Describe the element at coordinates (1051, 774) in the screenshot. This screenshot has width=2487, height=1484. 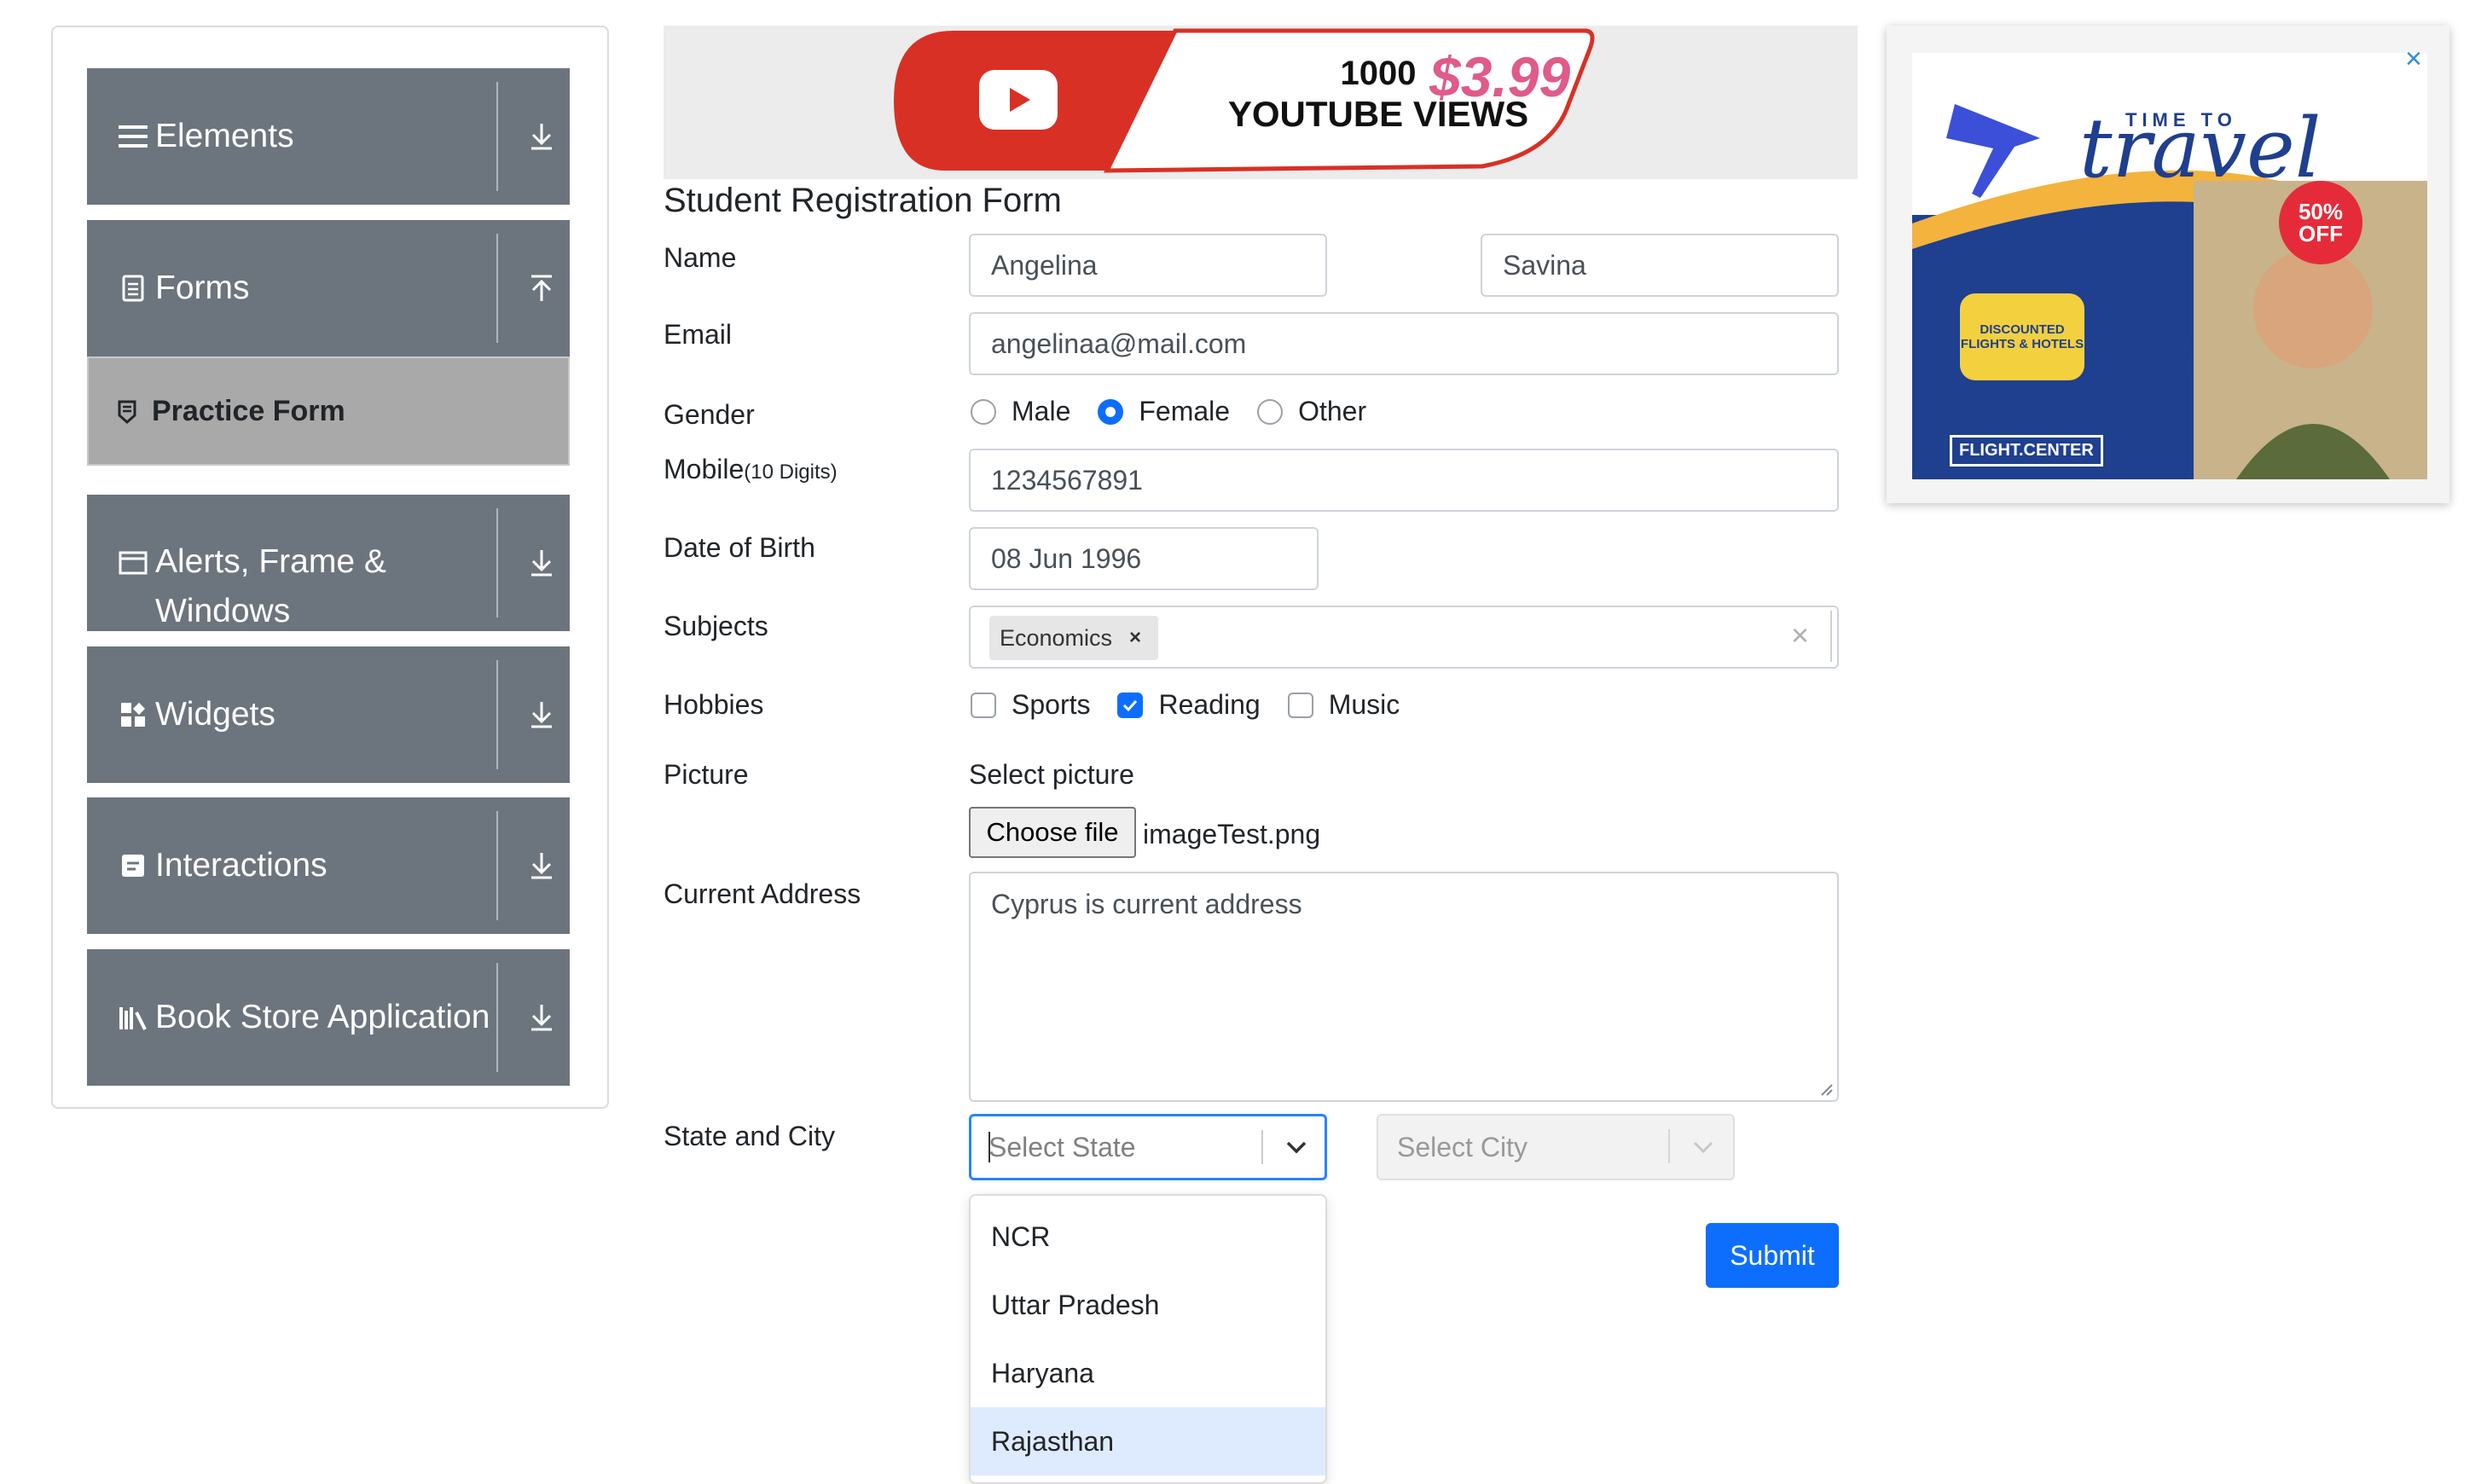
I see `select-picture-label: Select picture` at that location.